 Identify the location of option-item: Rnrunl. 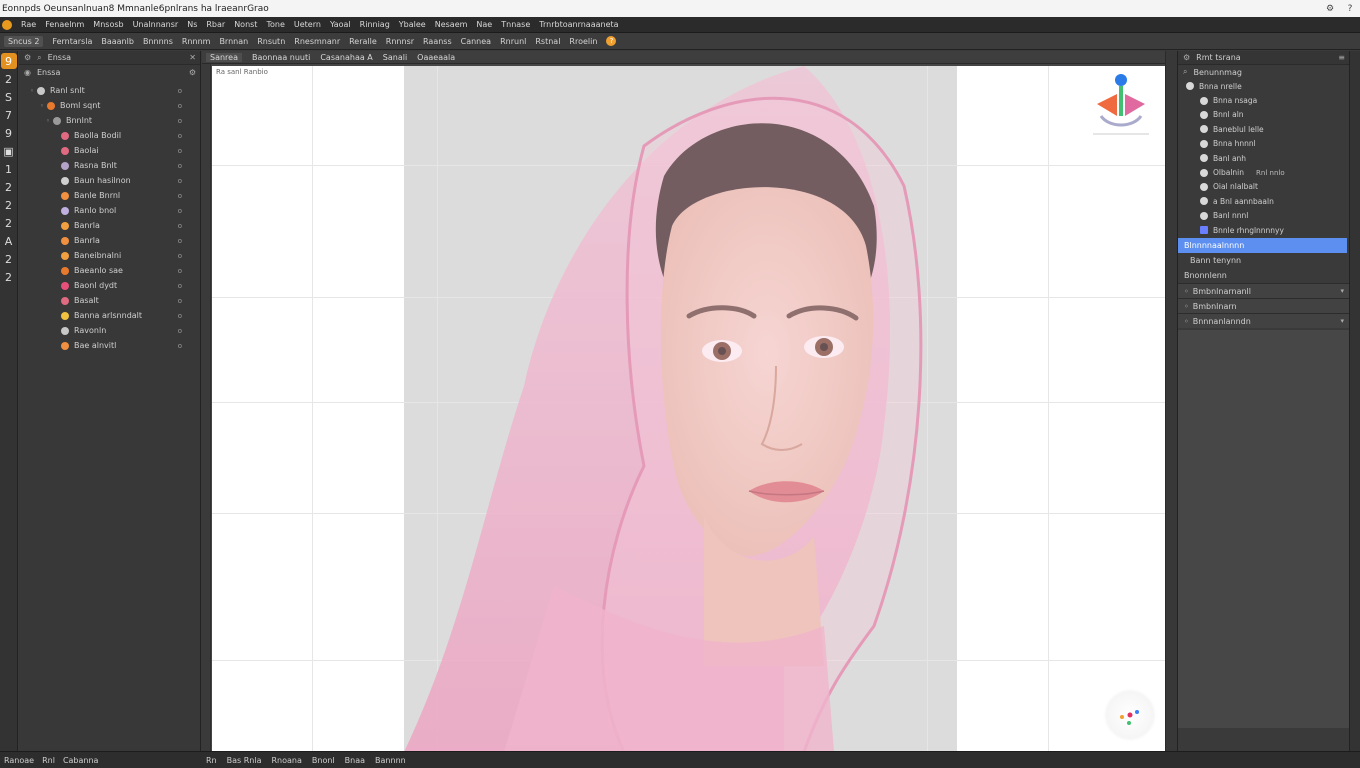
(513, 41).